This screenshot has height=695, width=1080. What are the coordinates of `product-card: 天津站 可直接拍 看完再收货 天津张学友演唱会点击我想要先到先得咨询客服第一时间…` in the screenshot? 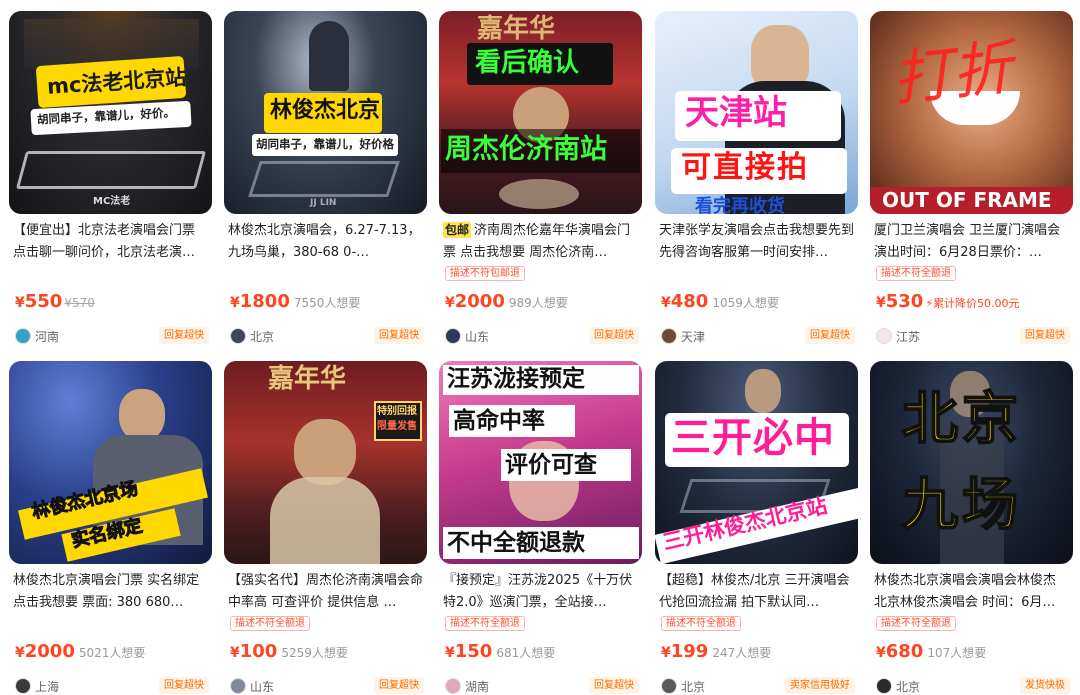 It's located at (756, 181).